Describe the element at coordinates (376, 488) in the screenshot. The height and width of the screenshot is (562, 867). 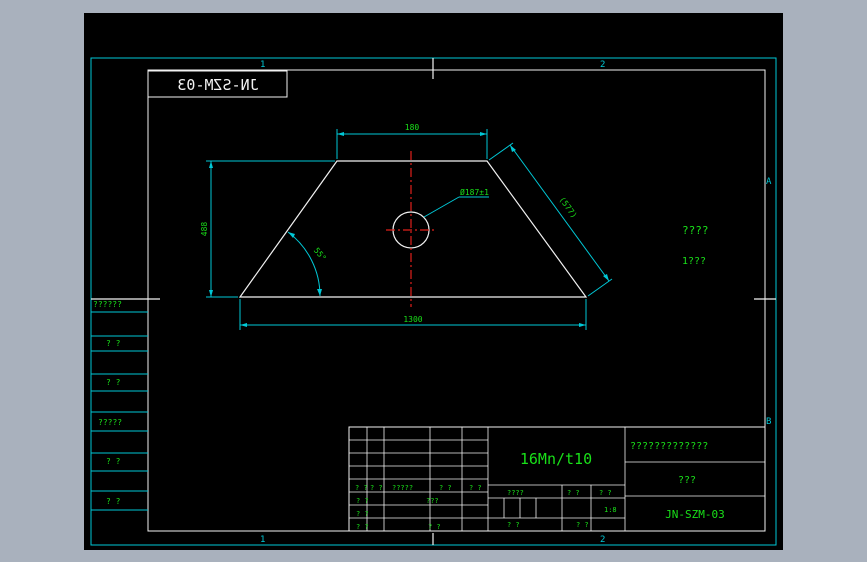
I see `sign-cell-1: ? ?` at that location.